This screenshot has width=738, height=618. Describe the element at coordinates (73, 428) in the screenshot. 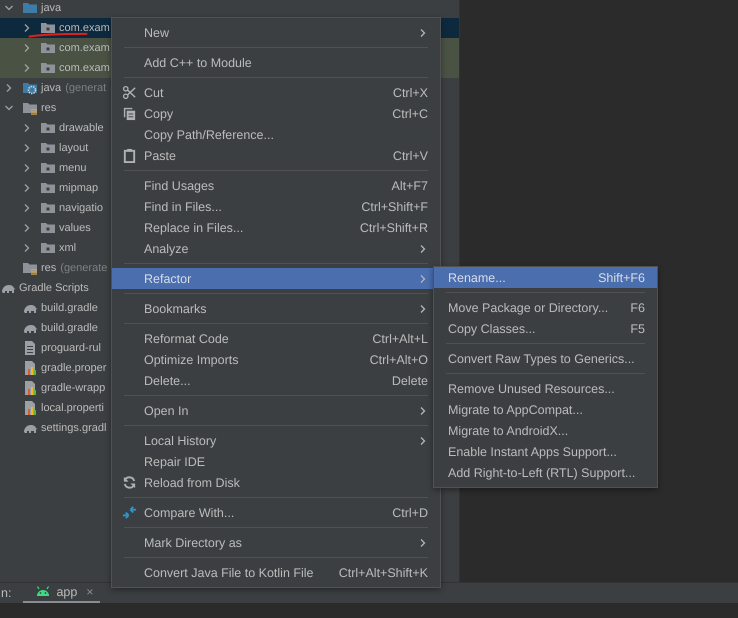

I see `tree-item-label: settings.gradl` at that location.